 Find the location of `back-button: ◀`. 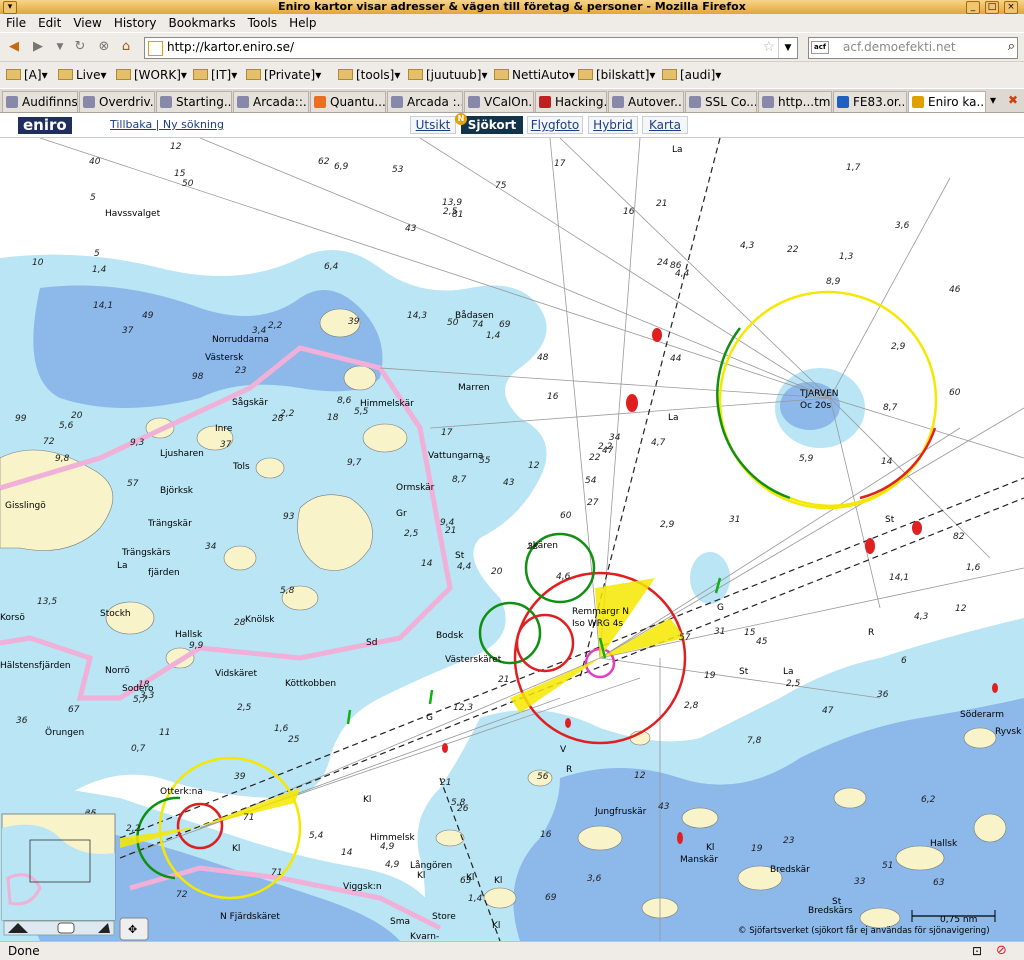

back-button: ◀ is located at coordinates (14, 47).